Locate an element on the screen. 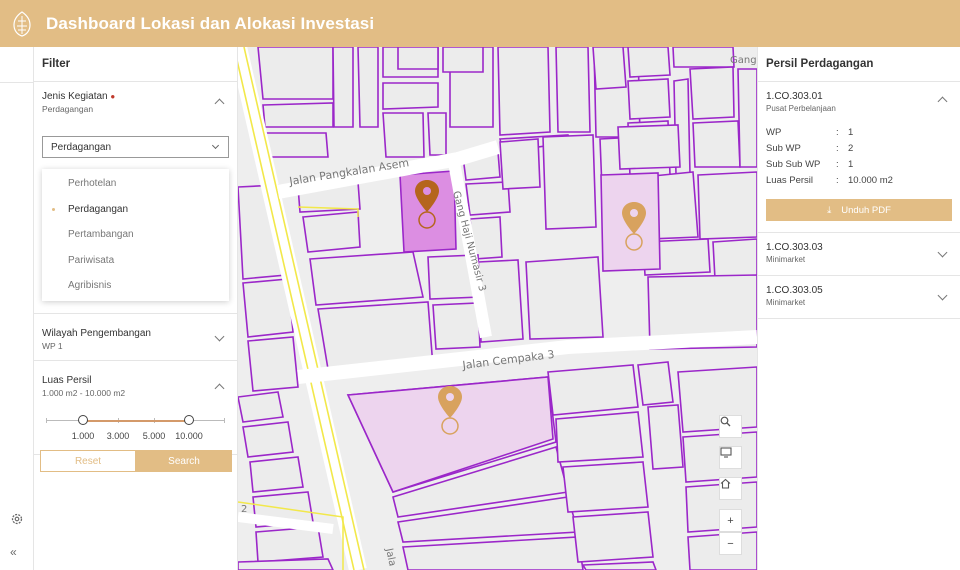 The height and width of the screenshot is (570, 960). search-icon is located at coordinates (725, 421).